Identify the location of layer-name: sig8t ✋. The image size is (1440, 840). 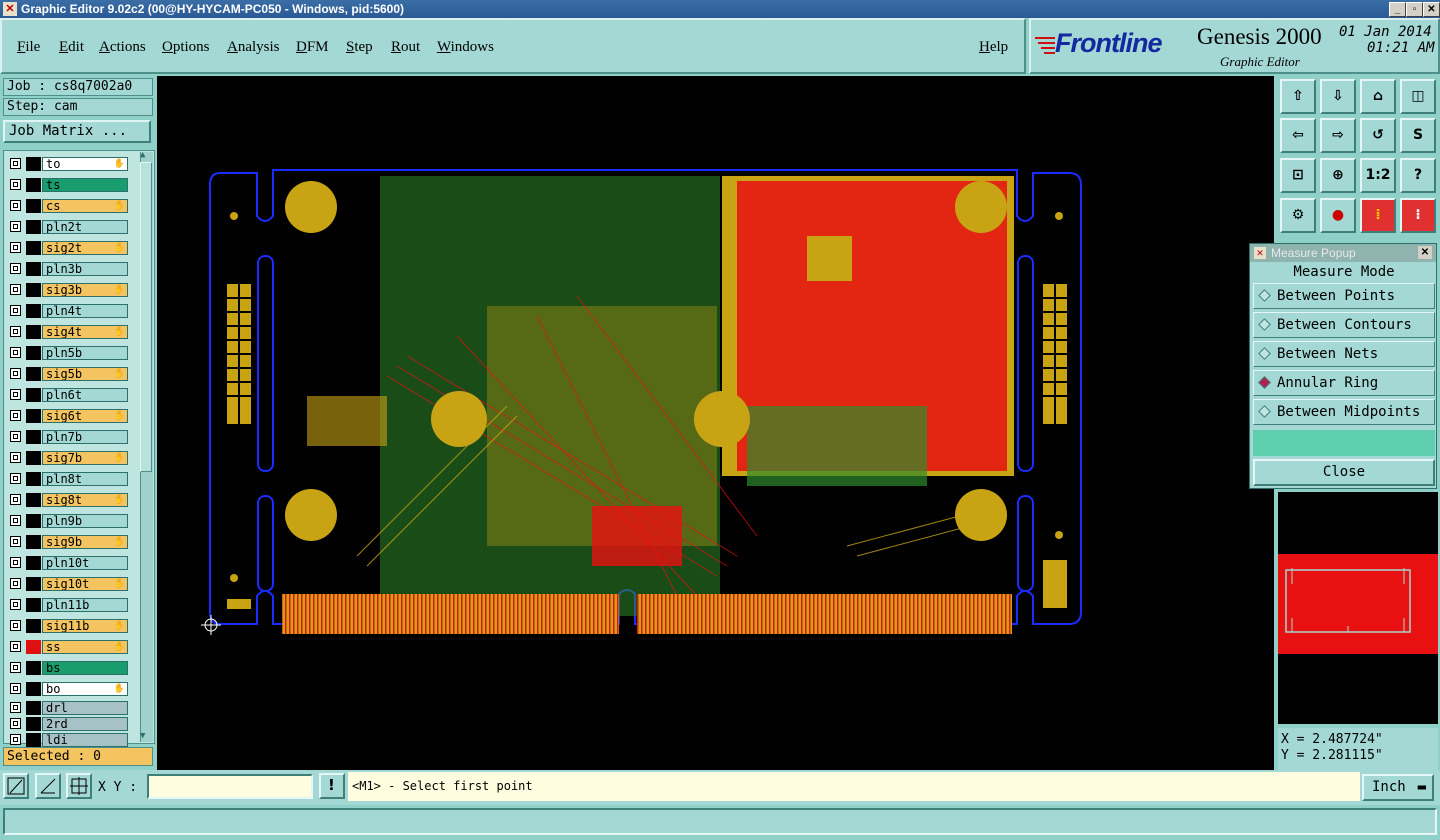
(85, 500).